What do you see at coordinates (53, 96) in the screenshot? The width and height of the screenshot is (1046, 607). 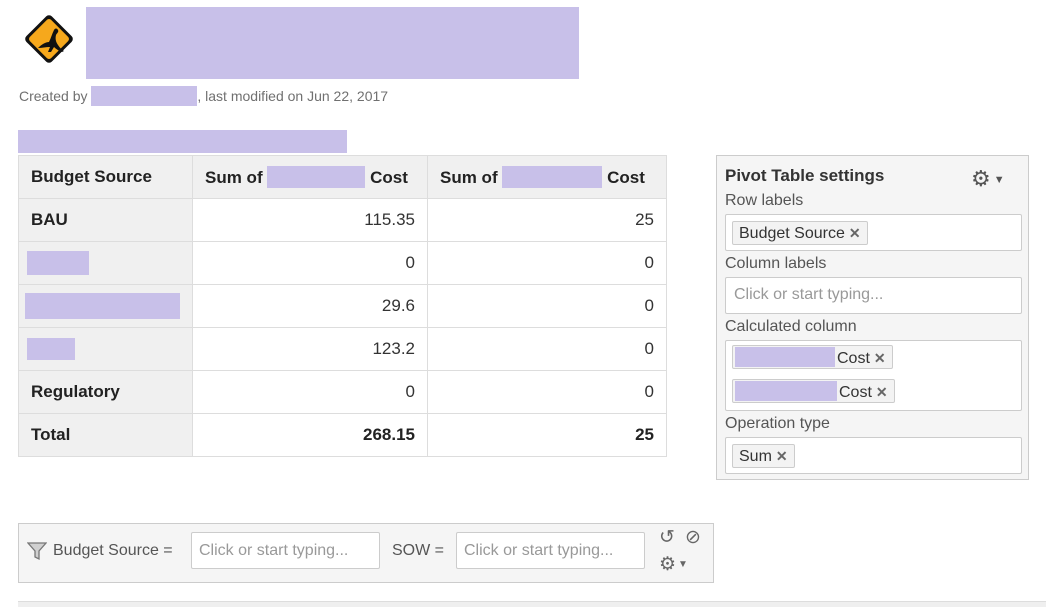 I see `byline-prefix: Created by` at bounding box center [53, 96].